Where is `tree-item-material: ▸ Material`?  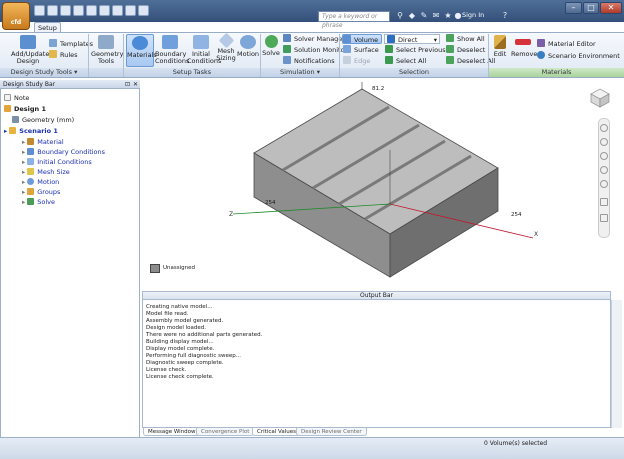
tree-item-material: ▸ Material is located at coordinates (43, 142).